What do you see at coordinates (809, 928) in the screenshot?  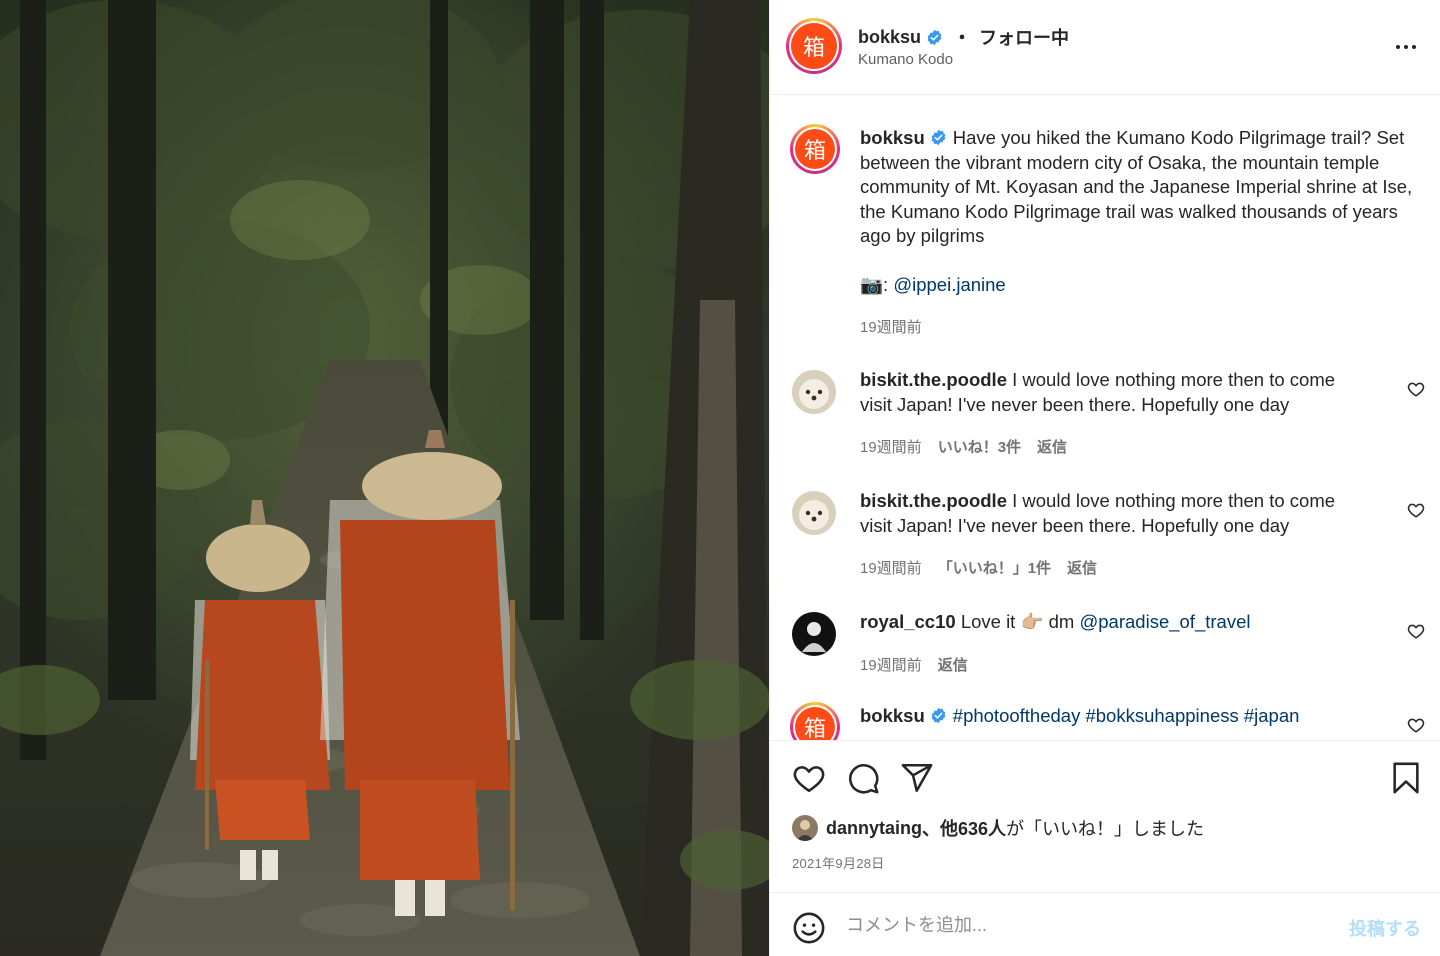 I see `emoji-icon` at bounding box center [809, 928].